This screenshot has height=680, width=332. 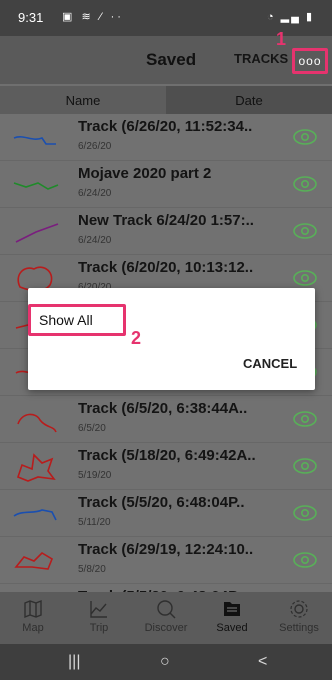 I want to click on tracks-filter-button: TRACKS, so click(x=261, y=58).